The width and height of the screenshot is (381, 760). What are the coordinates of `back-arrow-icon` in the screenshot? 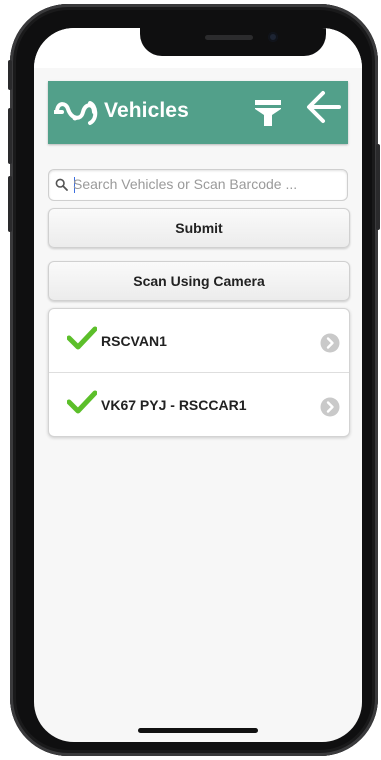 It's located at (323, 107).